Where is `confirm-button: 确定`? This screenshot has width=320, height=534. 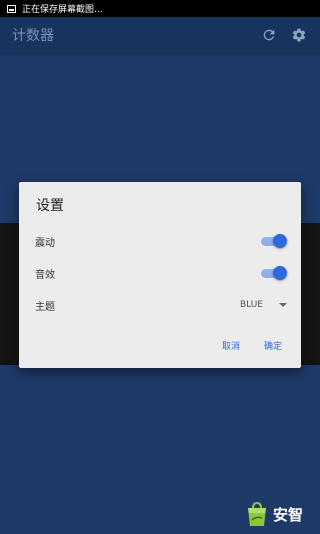 confirm-button: 确定 is located at coordinates (273, 345).